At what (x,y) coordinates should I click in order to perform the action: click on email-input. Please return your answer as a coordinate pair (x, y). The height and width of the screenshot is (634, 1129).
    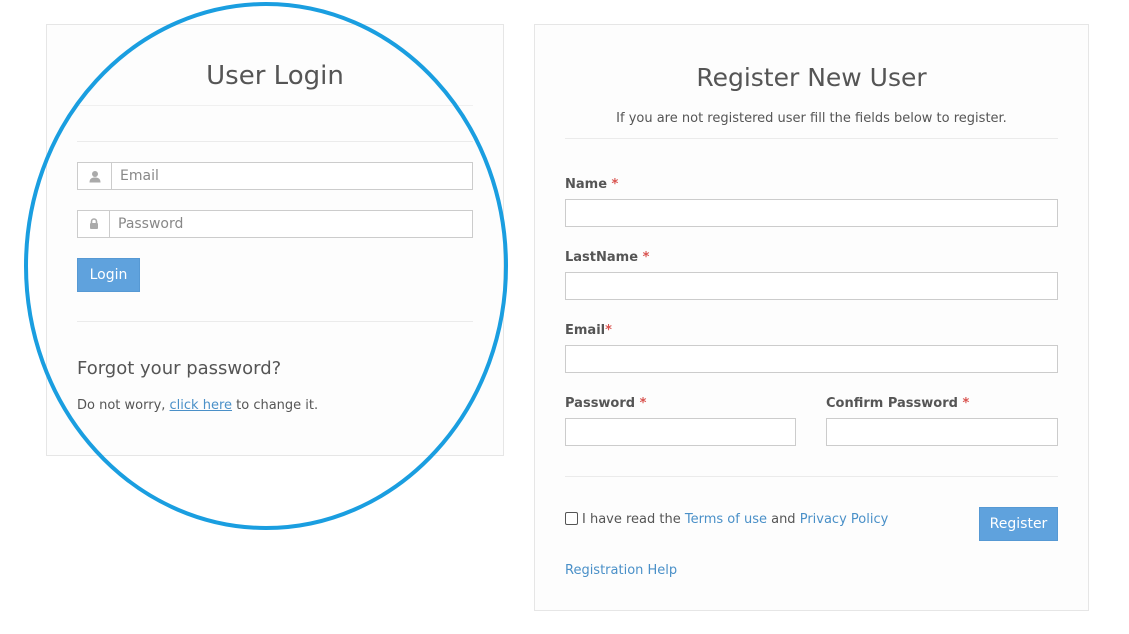
    Looking at the image, I should click on (292, 176).